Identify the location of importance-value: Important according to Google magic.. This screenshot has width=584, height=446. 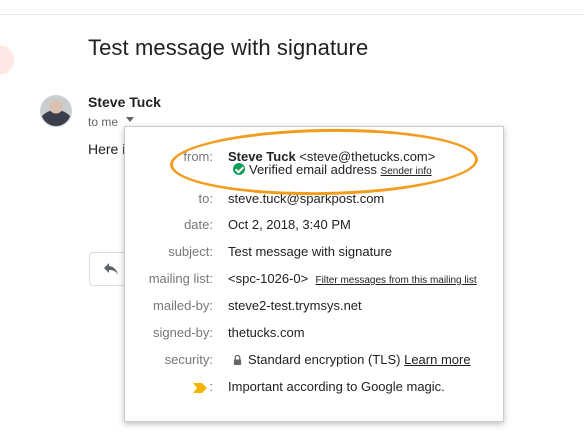
(336, 386).